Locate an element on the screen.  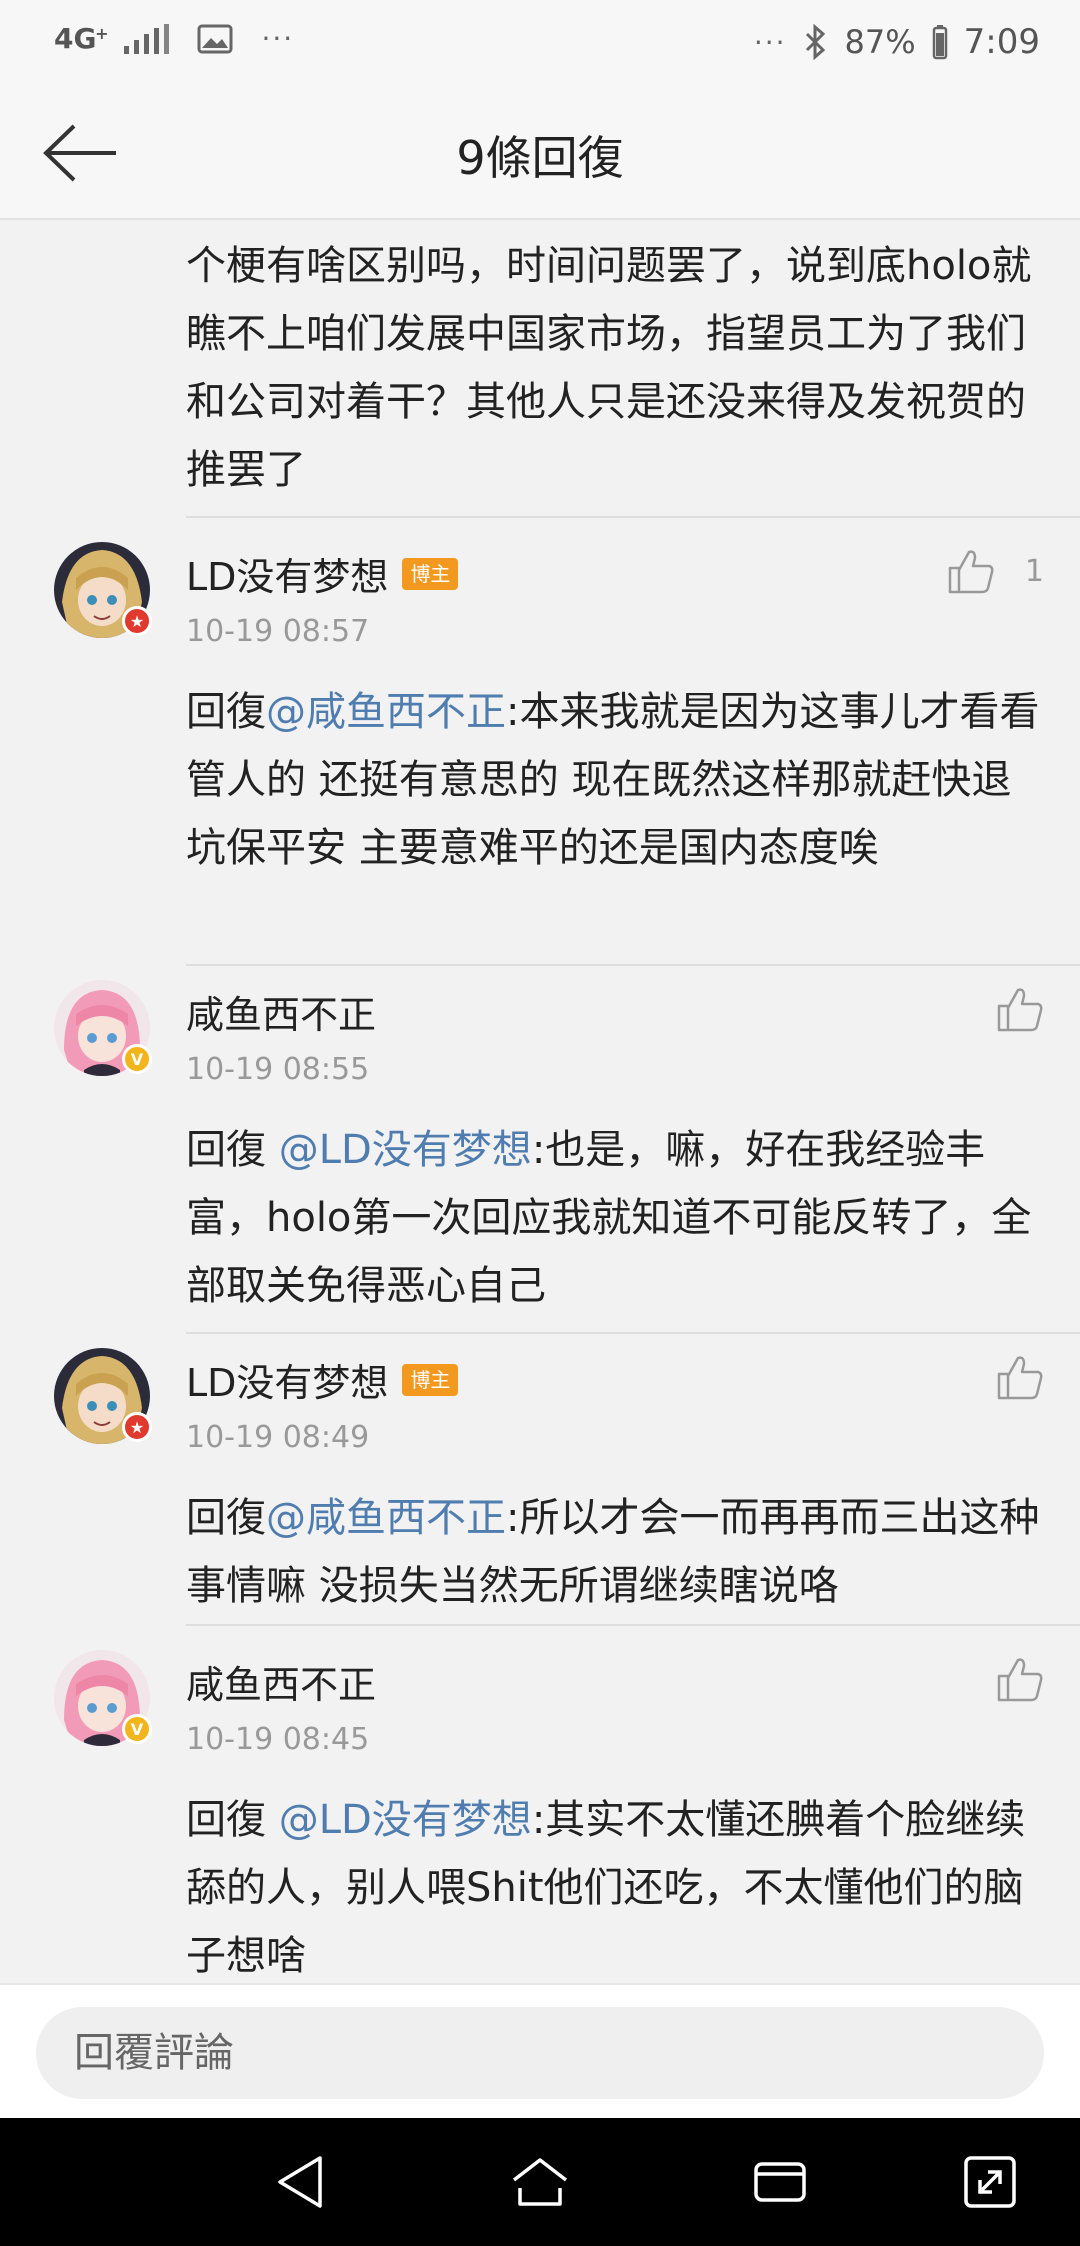
nav-back-button is located at coordinates (302, 2182).